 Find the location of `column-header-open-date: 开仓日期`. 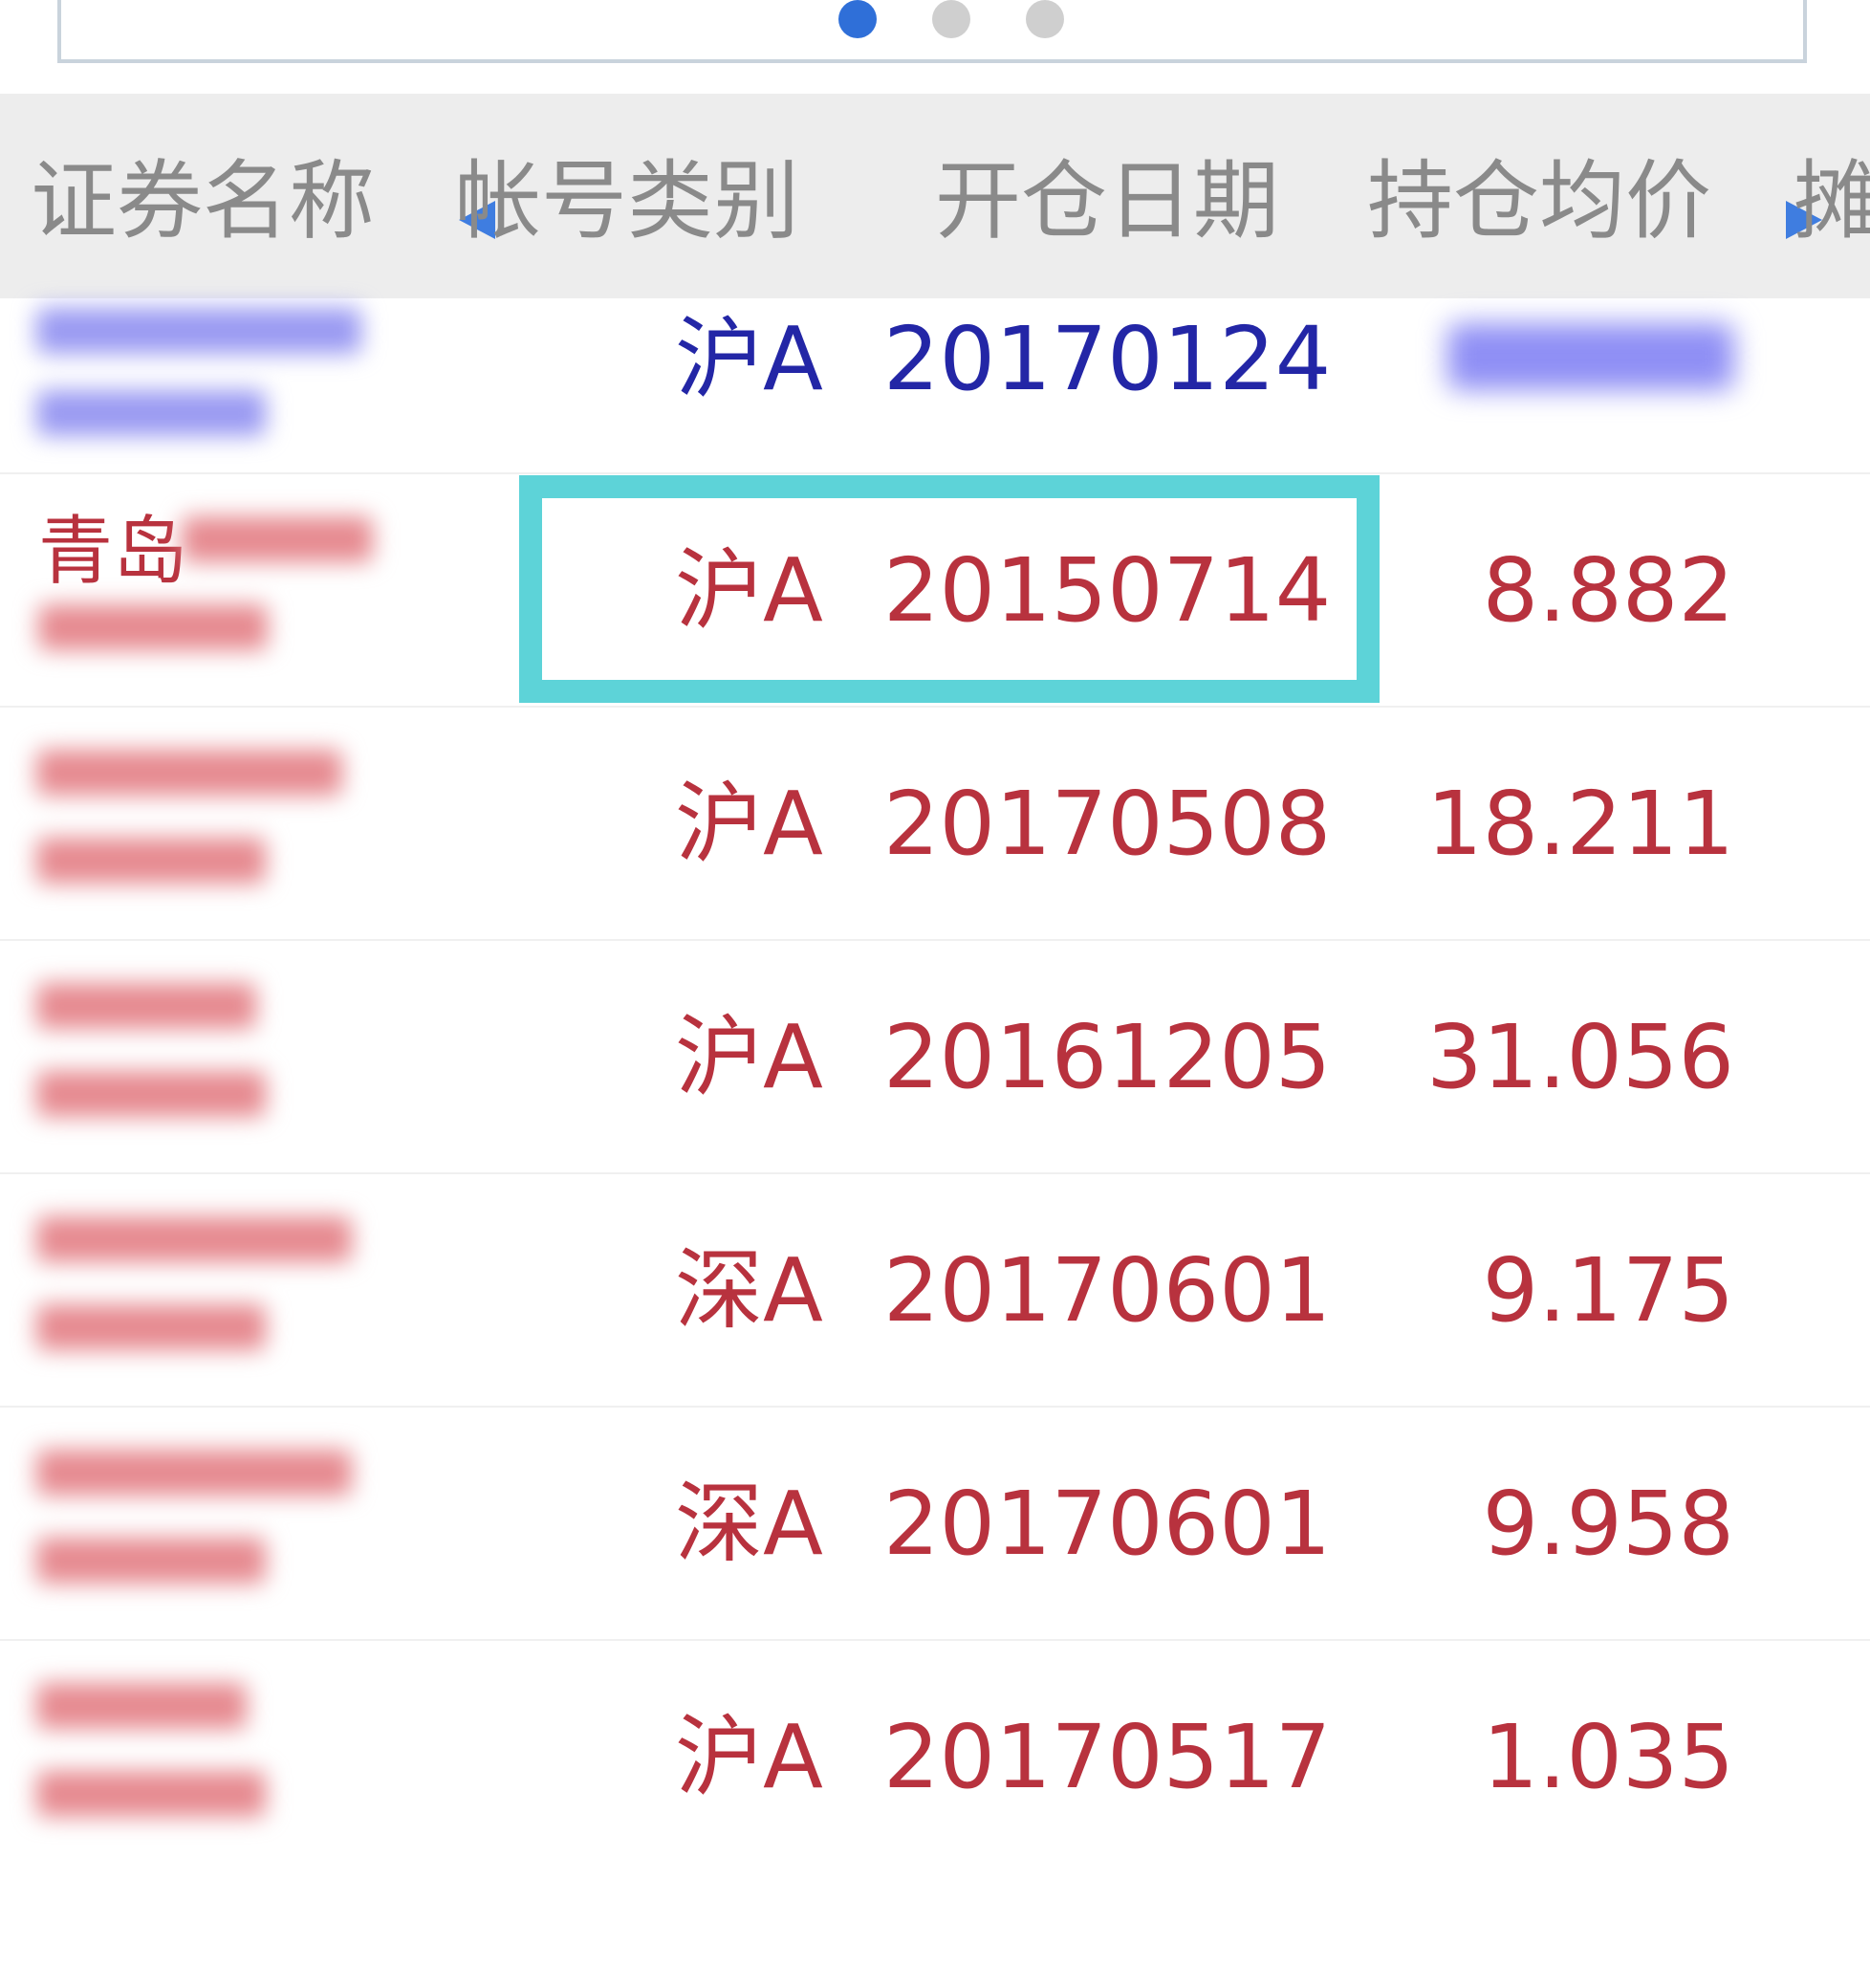

column-header-open-date: 开仓日期 is located at coordinates (1107, 202).